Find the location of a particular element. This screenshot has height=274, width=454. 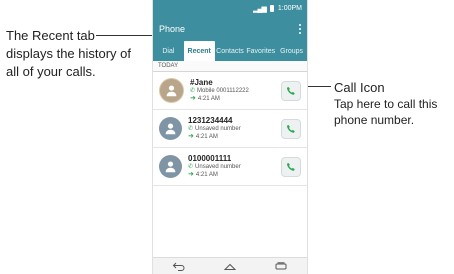

signal-icon: ▂▄▆ is located at coordinates (260, 9).